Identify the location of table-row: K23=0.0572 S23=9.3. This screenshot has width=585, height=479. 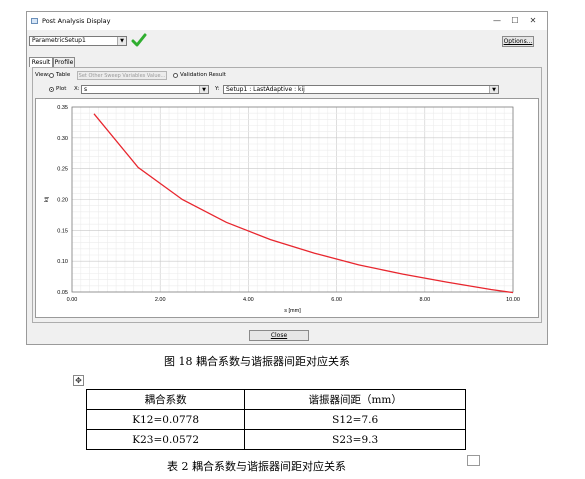
(275, 439).